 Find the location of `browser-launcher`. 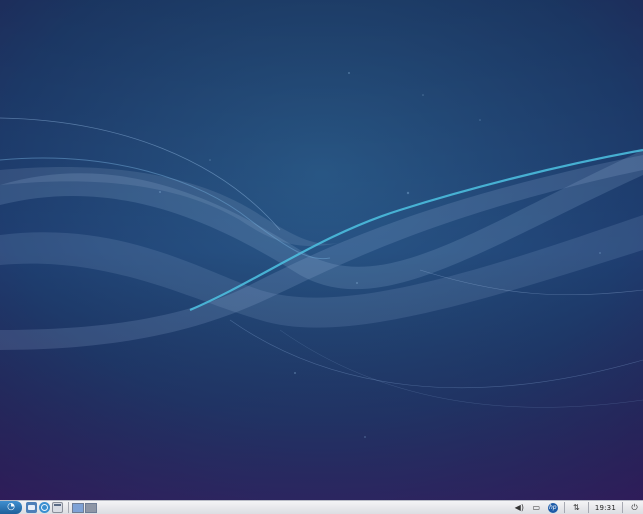

browser-launcher is located at coordinates (44, 507).